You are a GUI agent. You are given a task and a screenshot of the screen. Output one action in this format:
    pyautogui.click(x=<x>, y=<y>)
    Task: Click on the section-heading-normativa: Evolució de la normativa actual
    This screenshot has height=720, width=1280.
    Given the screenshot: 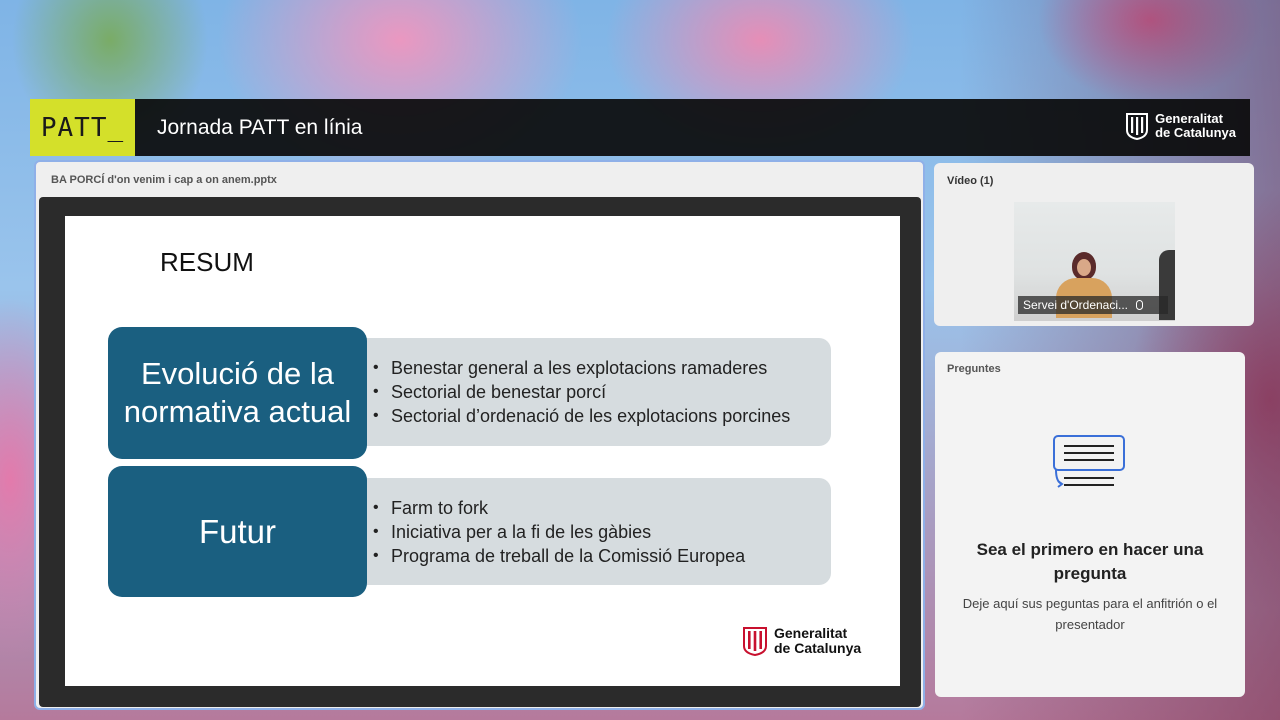 What is the action you would take?
    pyautogui.click(x=237, y=393)
    